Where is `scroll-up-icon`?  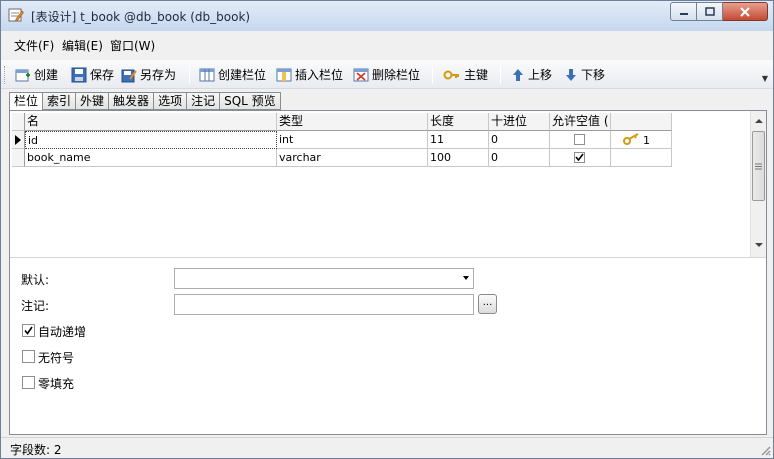
scroll-up-icon is located at coordinates (759, 121).